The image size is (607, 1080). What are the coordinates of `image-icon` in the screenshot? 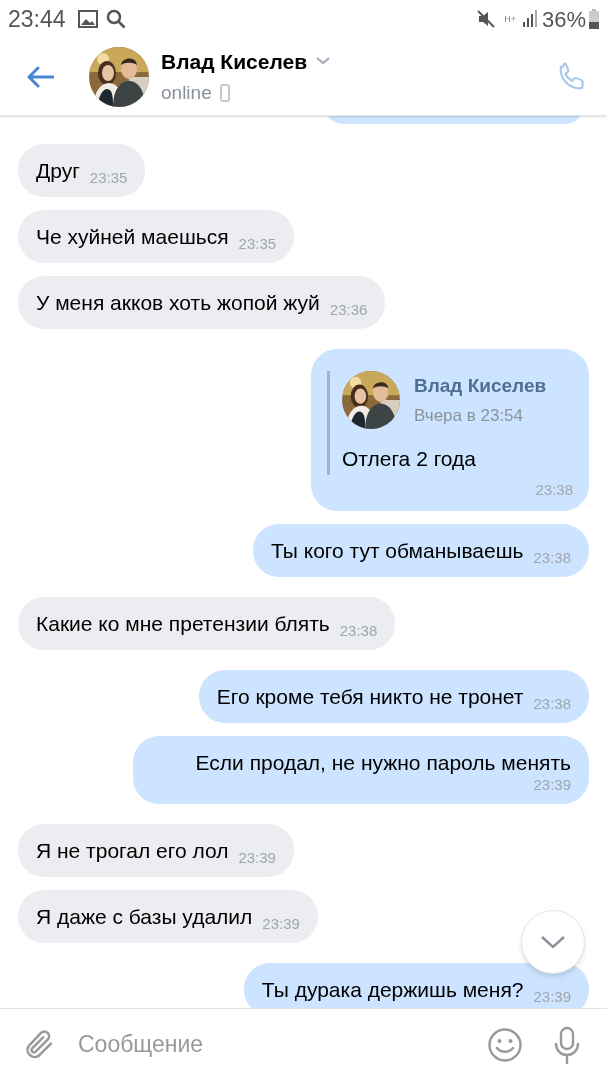 It's located at (87, 19).